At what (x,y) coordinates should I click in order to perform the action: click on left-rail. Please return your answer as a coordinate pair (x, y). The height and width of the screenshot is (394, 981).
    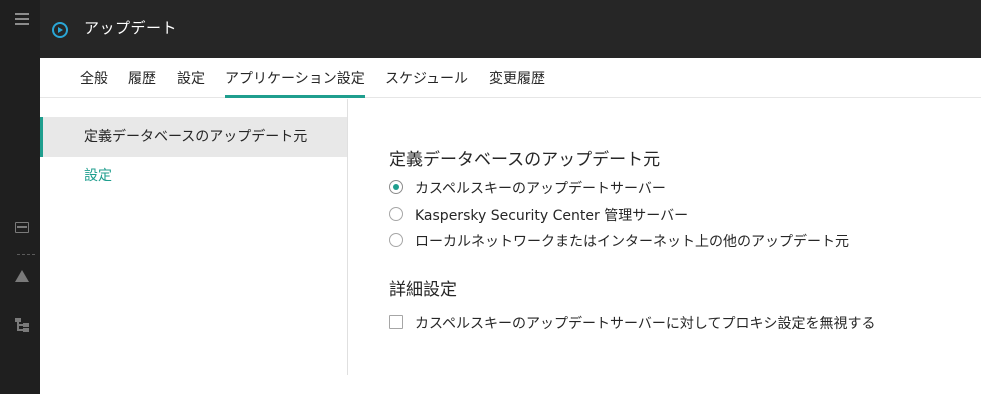
    Looking at the image, I should click on (20, 197).